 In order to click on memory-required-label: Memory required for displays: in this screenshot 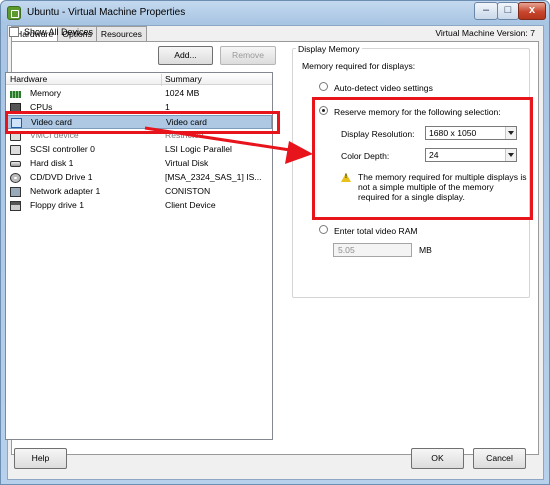, I will do `click(359, 66)`.